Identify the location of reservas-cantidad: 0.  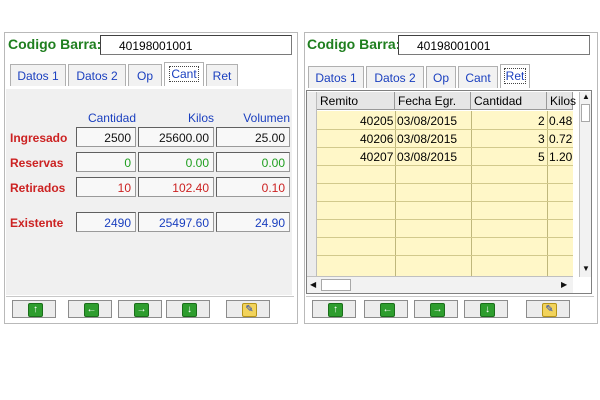
(106, 162).